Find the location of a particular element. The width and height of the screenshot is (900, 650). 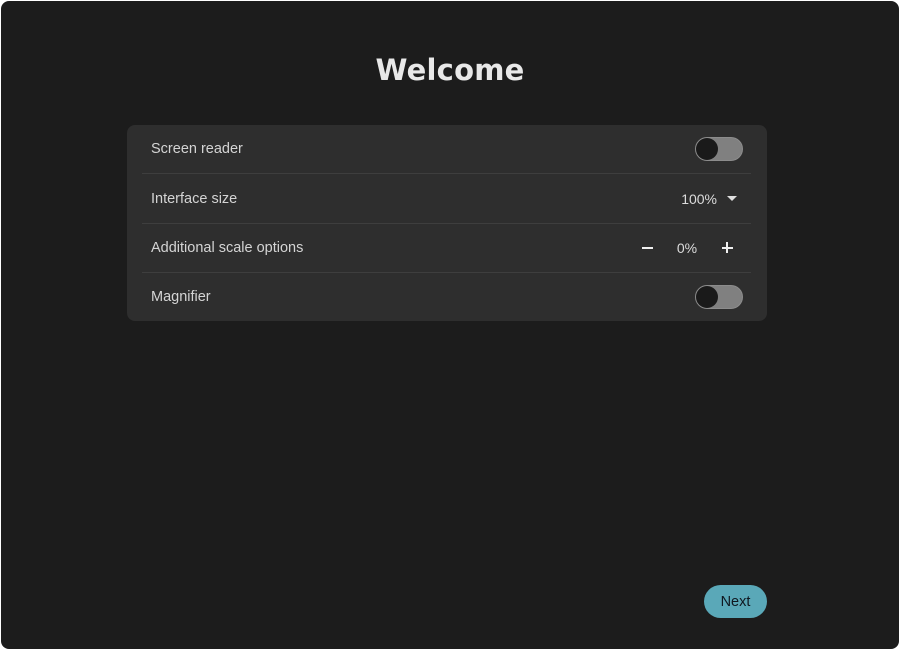

scale-stepper: 0% is located at coordinates (687, 248).